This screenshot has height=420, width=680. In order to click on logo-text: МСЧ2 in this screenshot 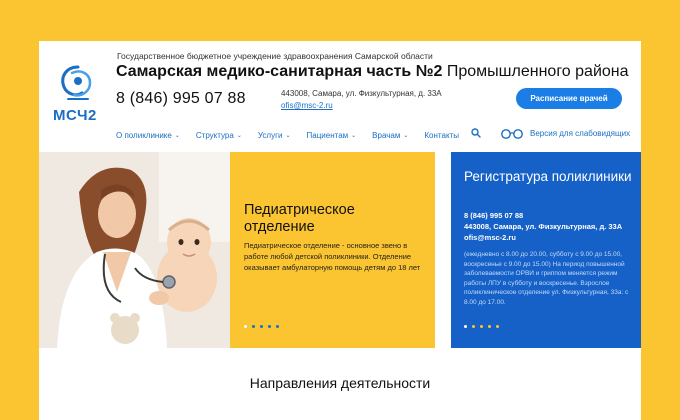, I will do `click(75, 115)`.